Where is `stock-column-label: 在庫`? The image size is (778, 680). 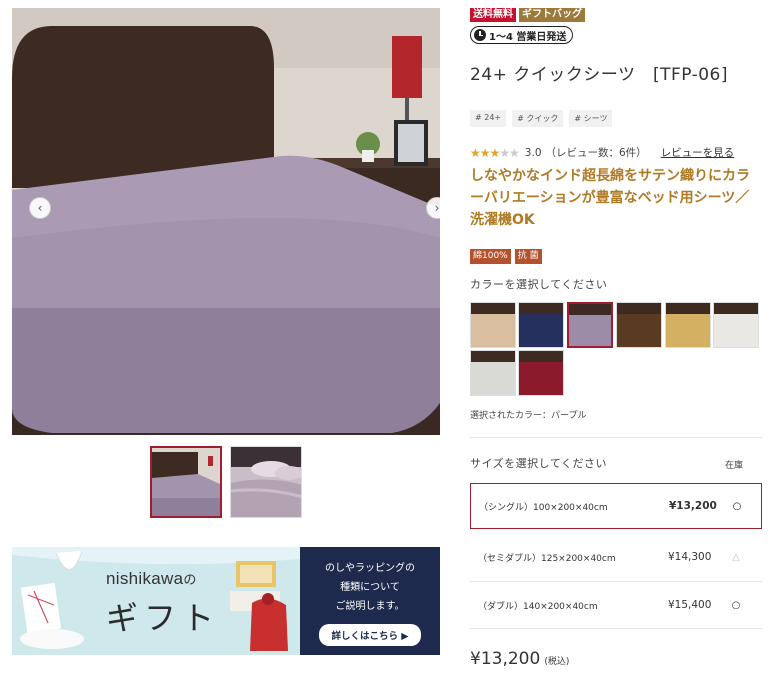
stock-column-label: 在庫 is located at coordinates (734, 466).